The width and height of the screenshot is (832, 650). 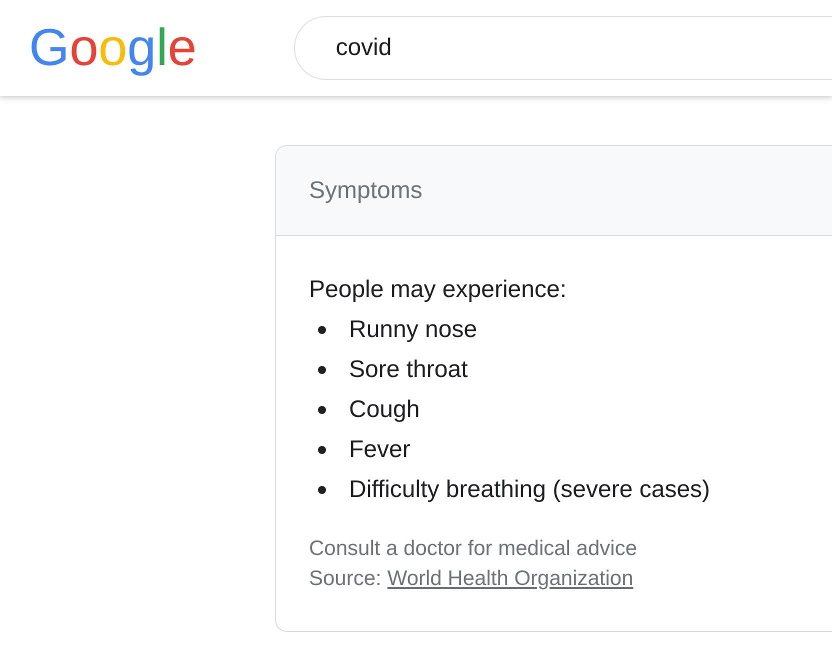 What do you see at coordinates (473, 549) in the screenshot?
I see `advice-note: Consult a doctor for medical advice` at bounding box center [473, 549].